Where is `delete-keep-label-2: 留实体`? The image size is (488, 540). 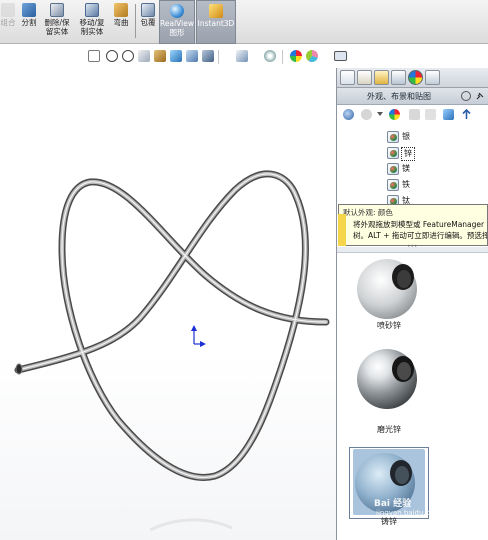 delete-keep-label-2: 留实体 is located at coordinates (57, 31).